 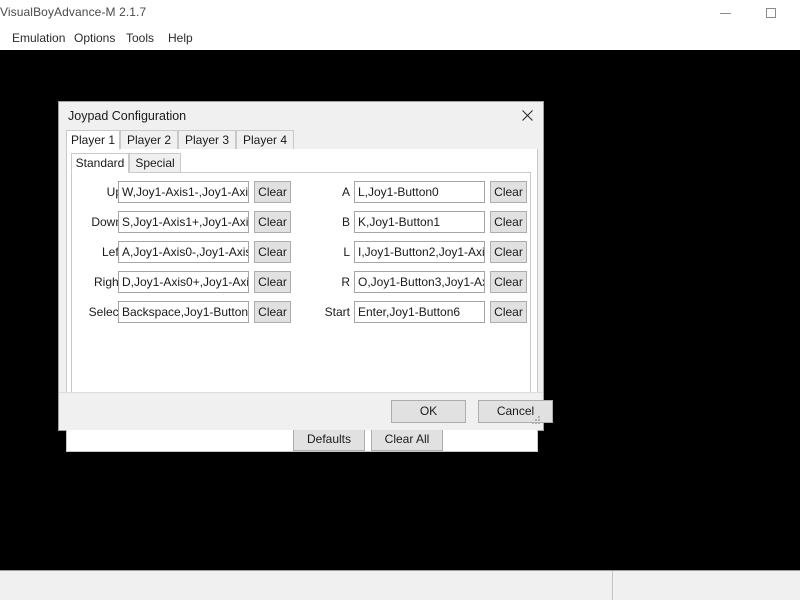 I want to click on resize-grip-icon, so click(x=535, y=422).